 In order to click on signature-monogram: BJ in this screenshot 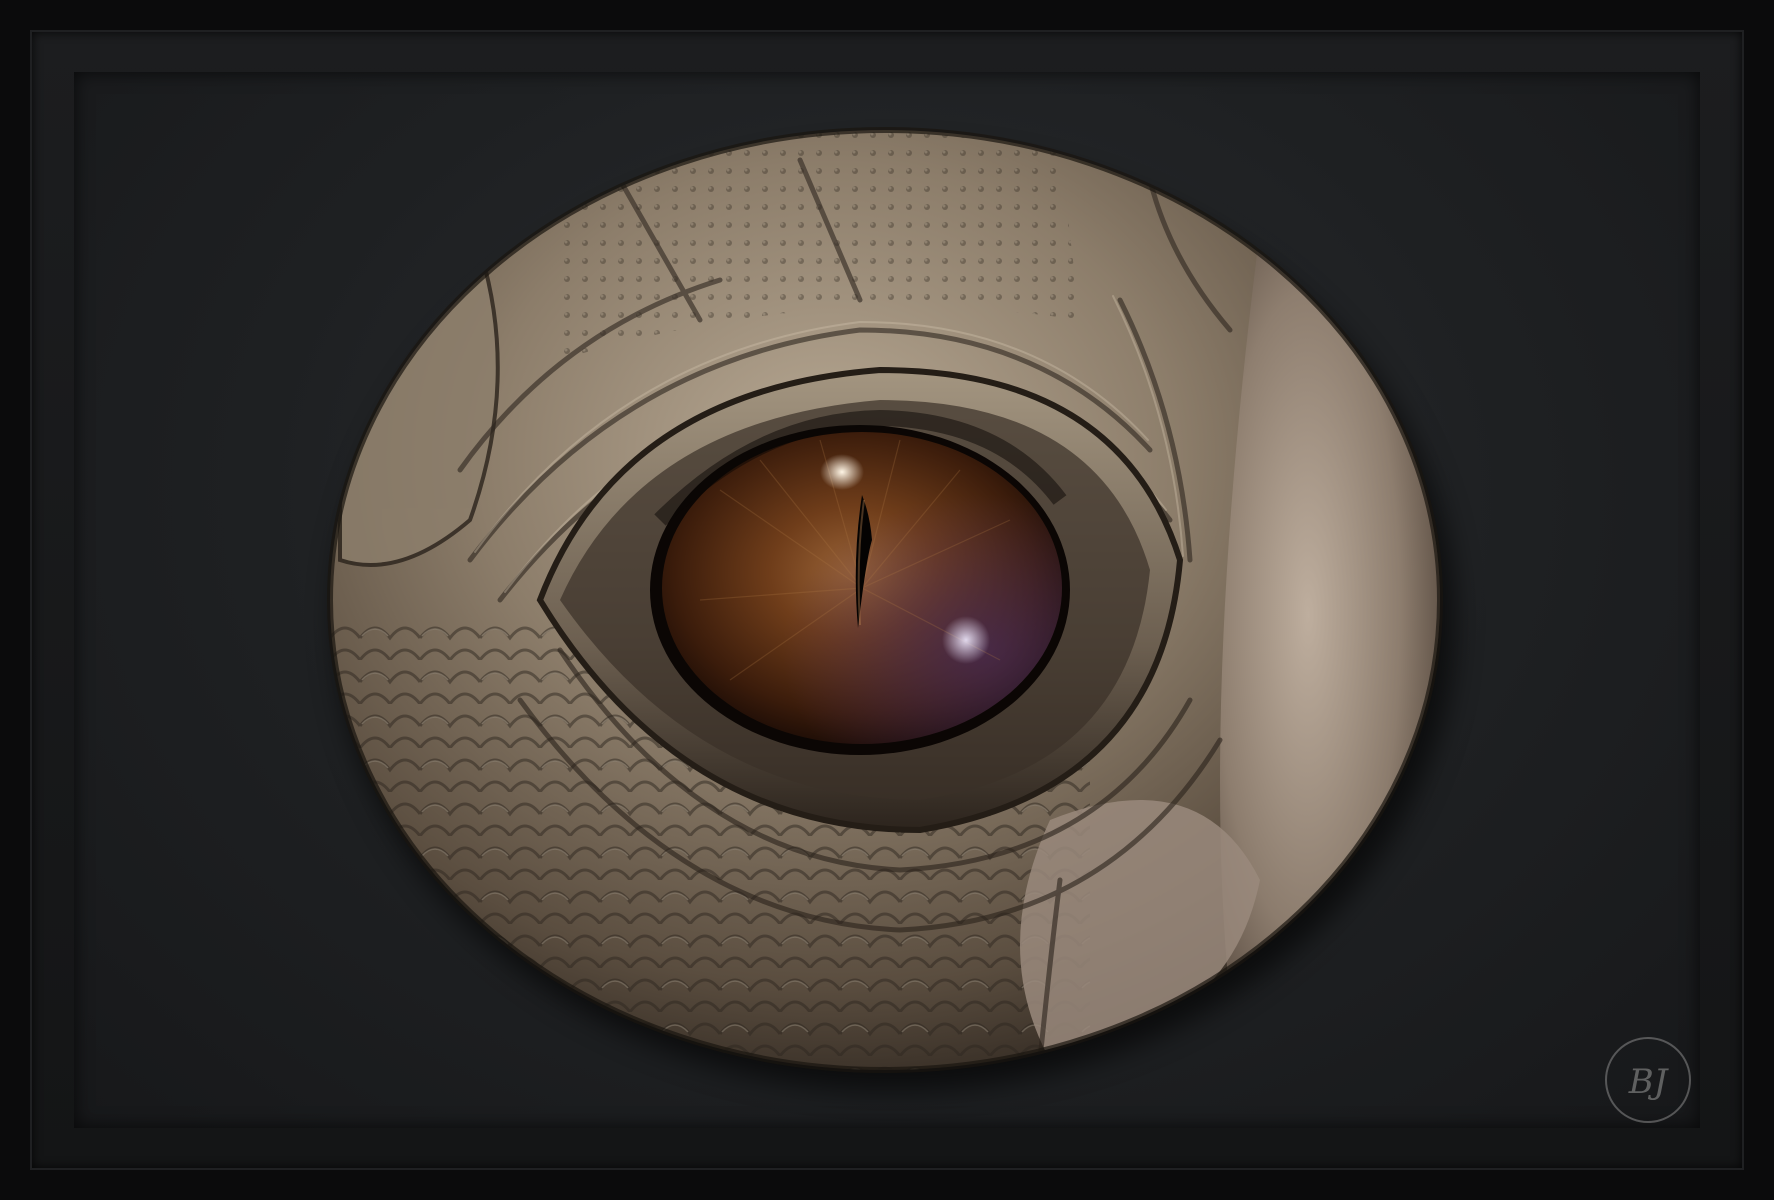, I will do `click(1649, 1082)`.